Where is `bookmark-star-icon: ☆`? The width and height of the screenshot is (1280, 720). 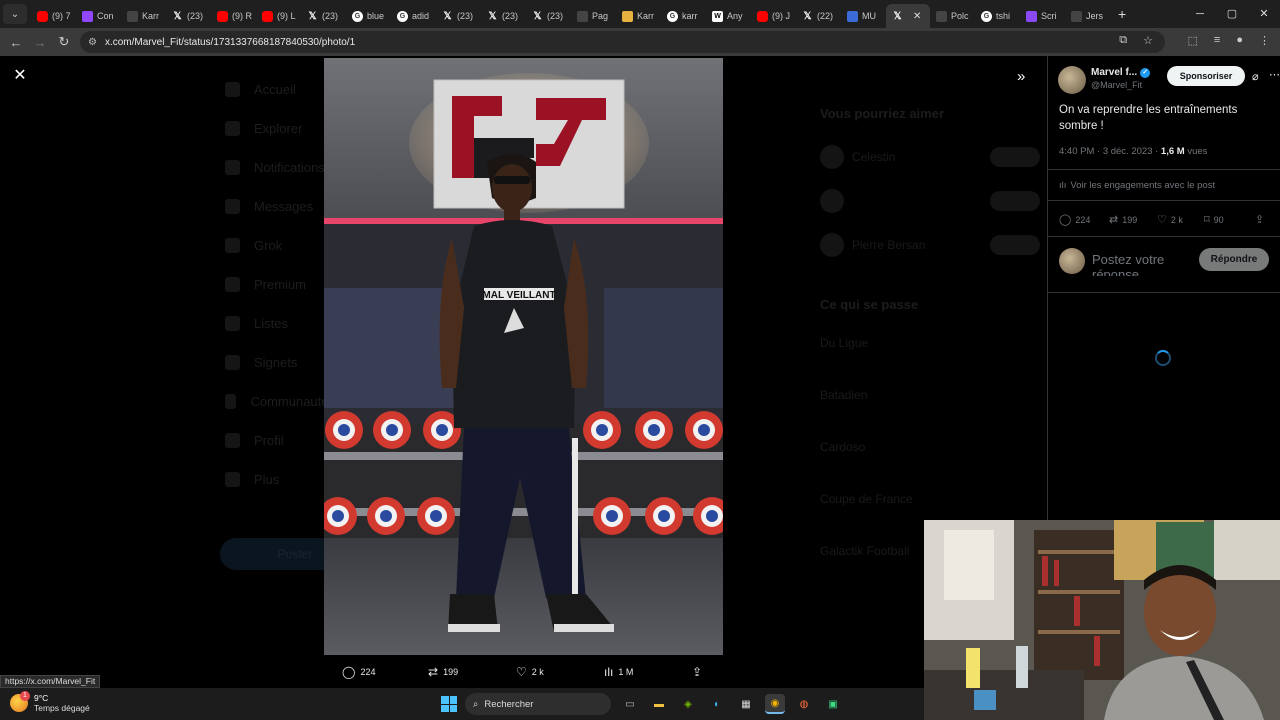
bookmark-star-icon: ☆ is located at coordinates (1148, 40).